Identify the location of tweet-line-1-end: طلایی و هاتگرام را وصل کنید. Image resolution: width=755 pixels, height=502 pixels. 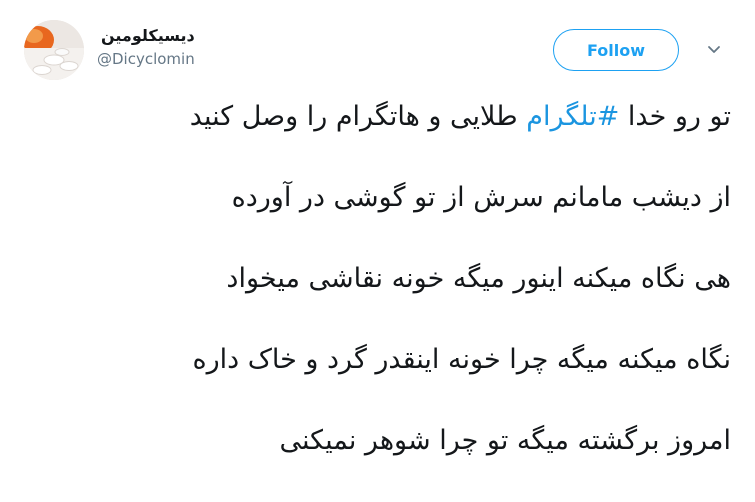
(358, 116).